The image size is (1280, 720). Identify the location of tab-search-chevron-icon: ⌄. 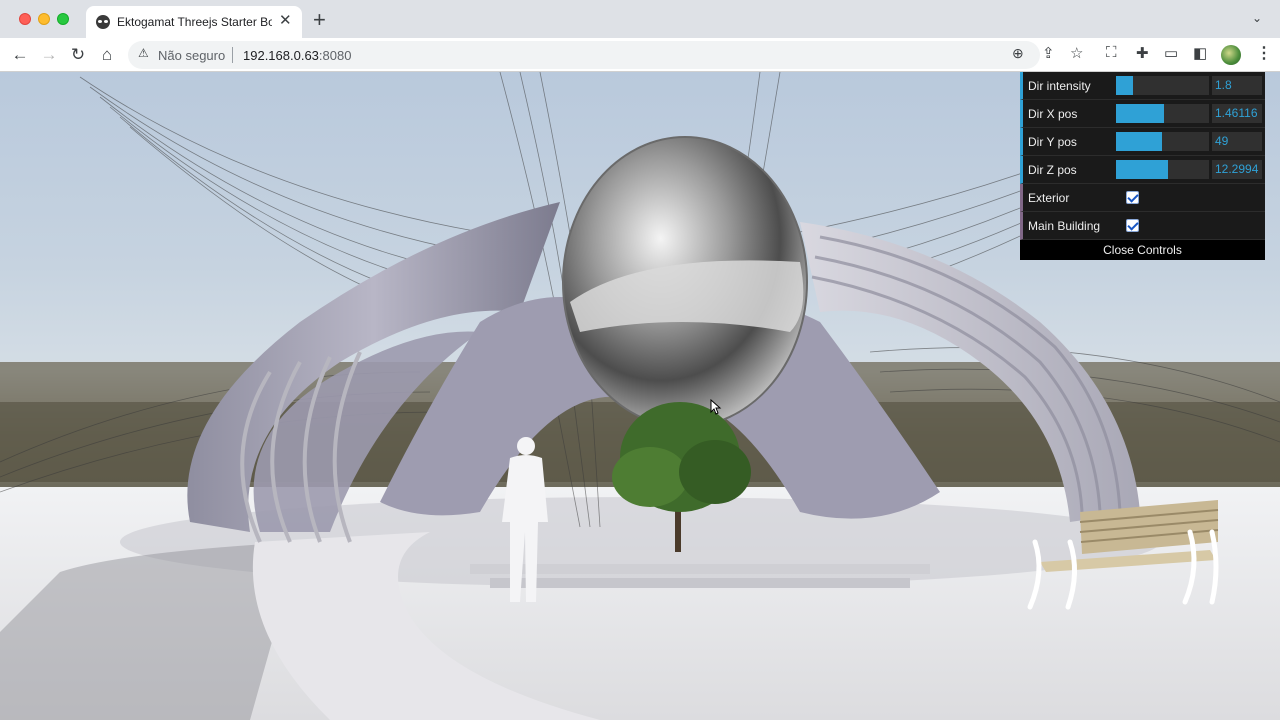
(1257, 18).